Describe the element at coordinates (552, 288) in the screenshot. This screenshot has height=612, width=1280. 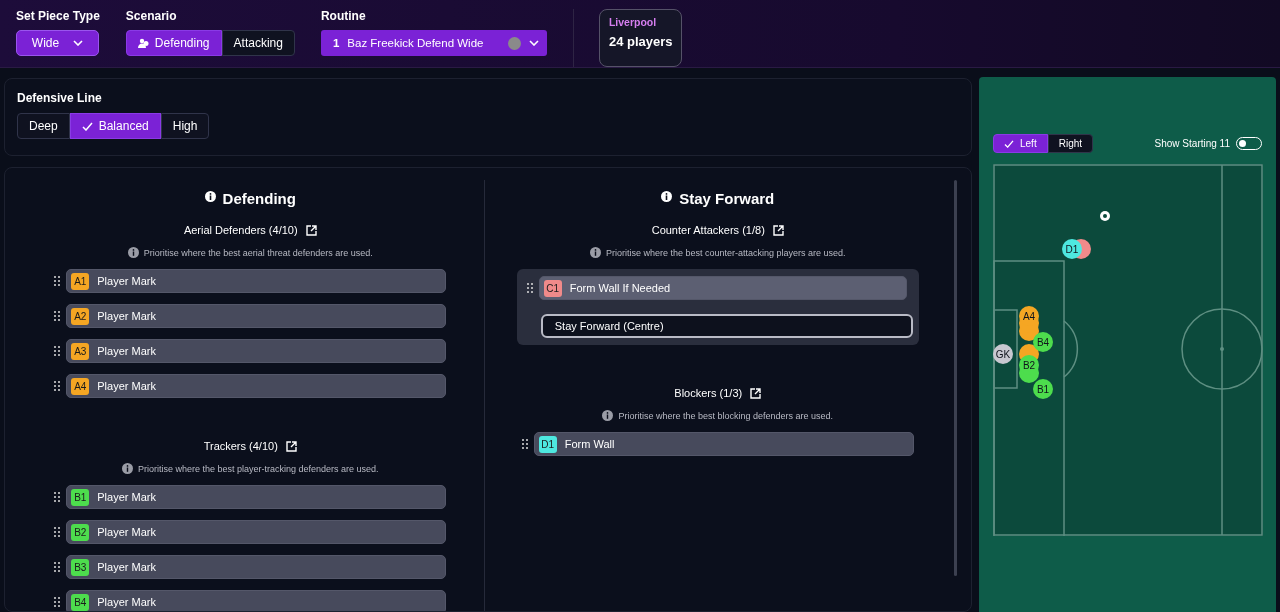
I see `role-tag: C1` at that location.